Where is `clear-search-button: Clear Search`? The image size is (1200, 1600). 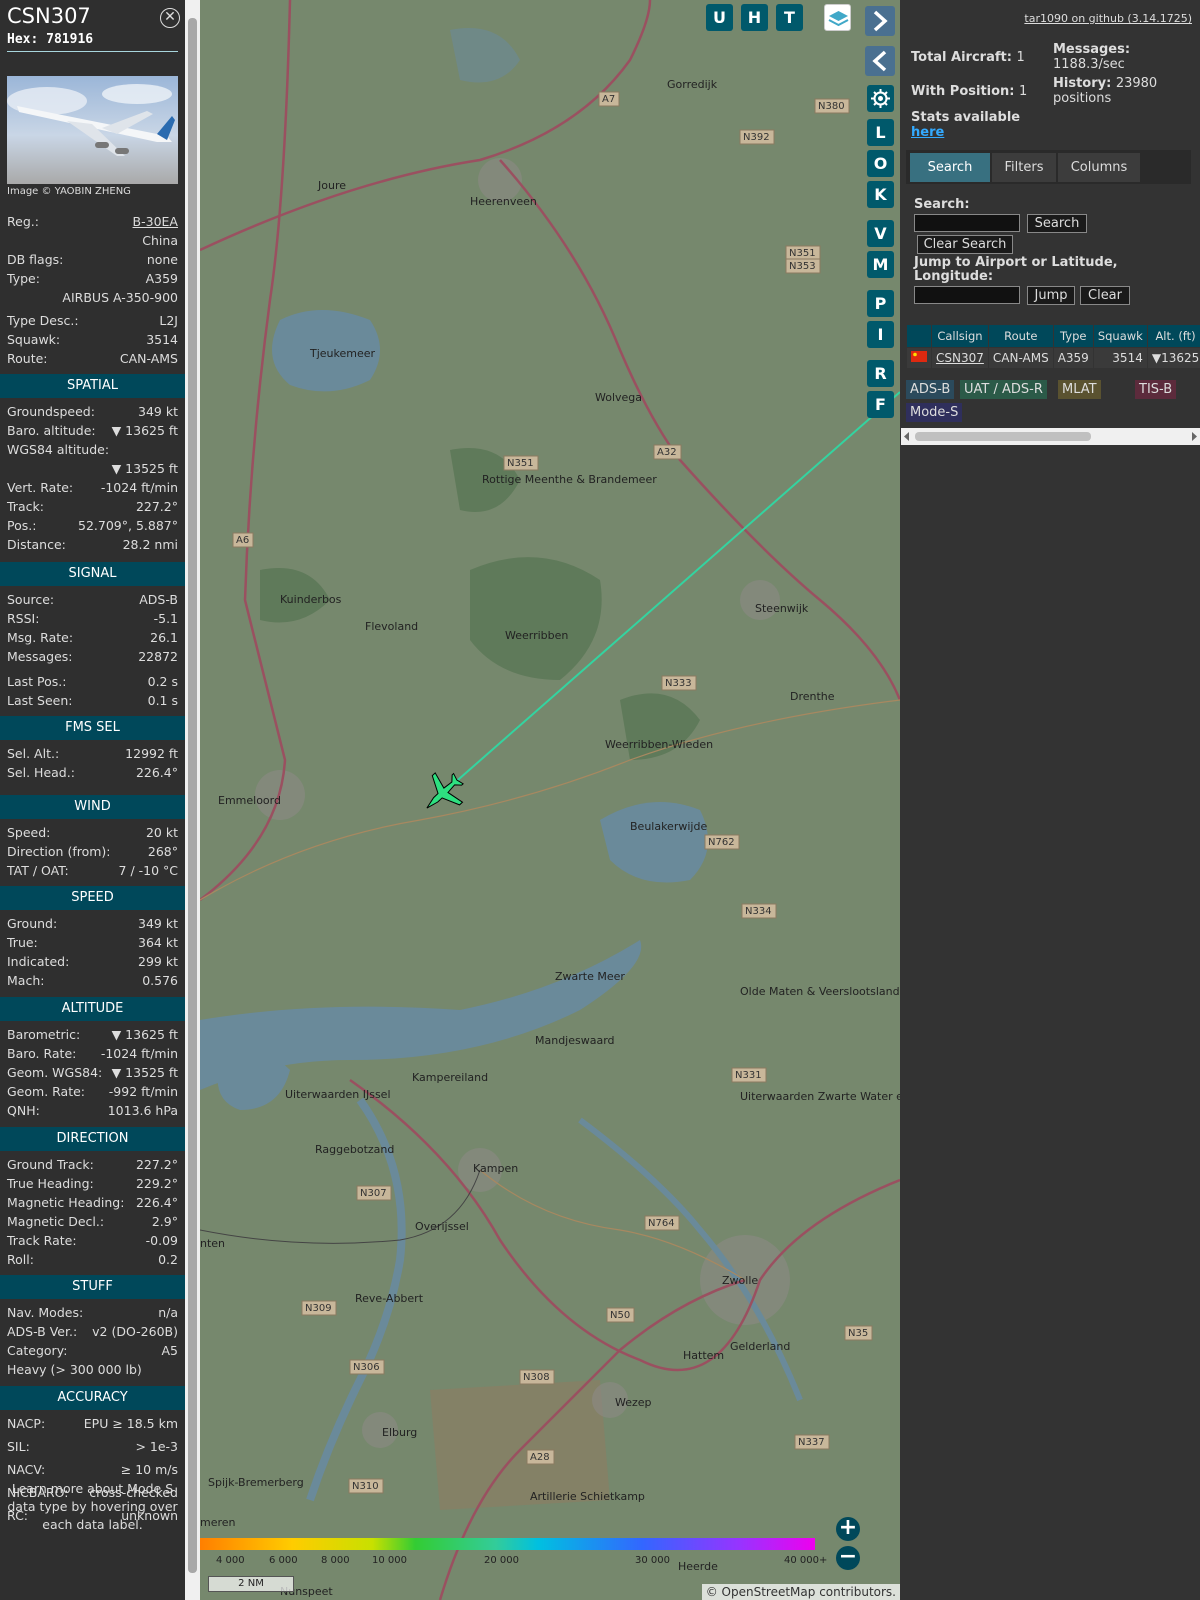
clear-search-button: Clear Search is located at coordinates (965, 244).